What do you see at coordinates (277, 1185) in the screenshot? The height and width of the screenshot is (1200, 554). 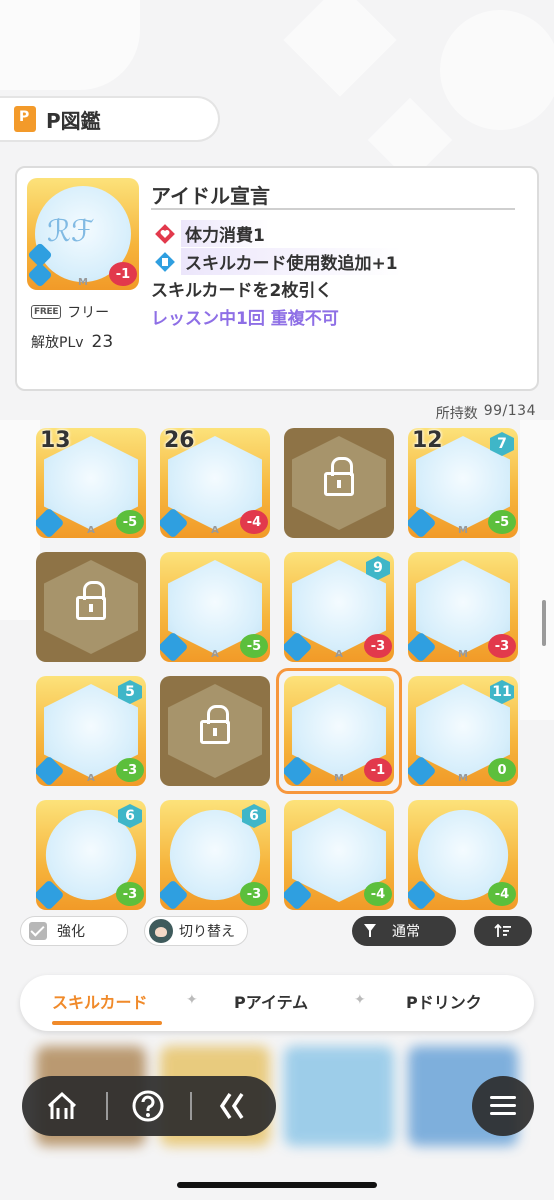 I see `home-indicator` at bounding box center [277, 1185].